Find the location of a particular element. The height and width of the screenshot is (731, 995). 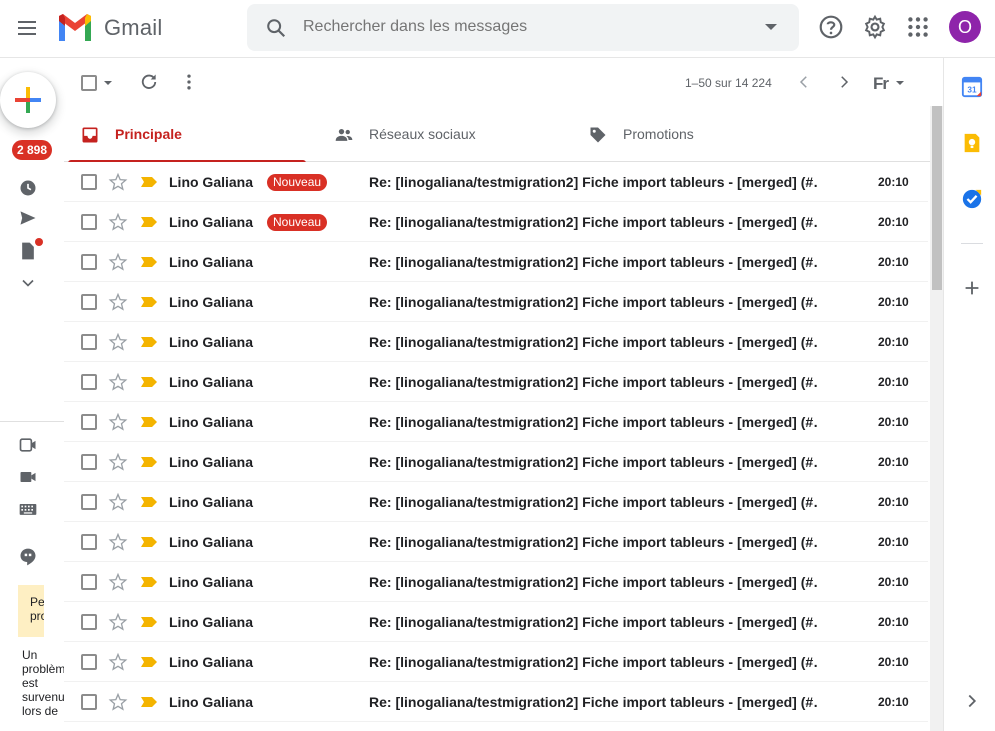

tab-label: Réseaux sociaux is located at coordinates (422, 134).